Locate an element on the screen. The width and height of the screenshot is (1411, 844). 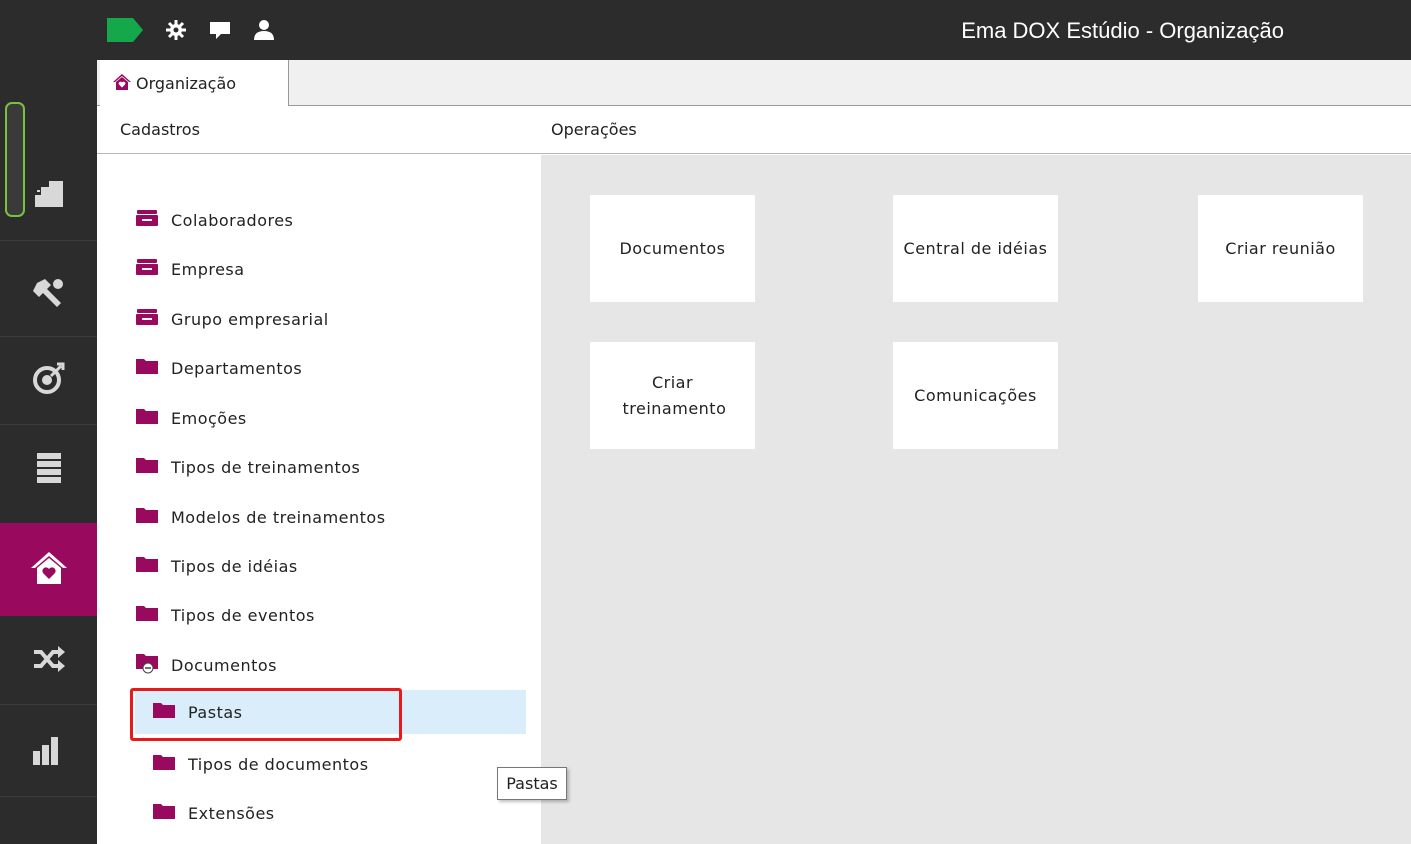
tree-item-label: Documentos is located at coordinates (224, 665).